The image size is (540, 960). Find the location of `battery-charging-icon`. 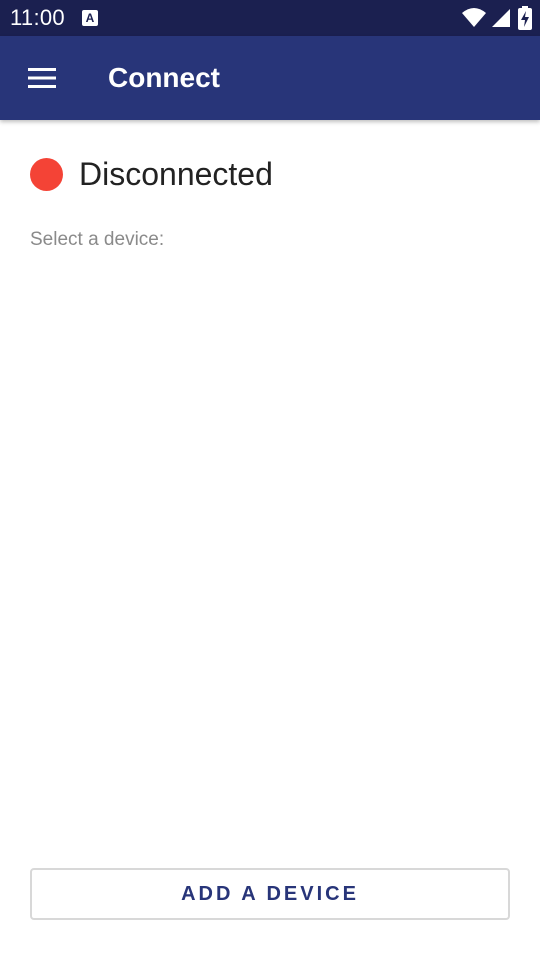

battery-charging-icon is located at coordinates (525, 18).